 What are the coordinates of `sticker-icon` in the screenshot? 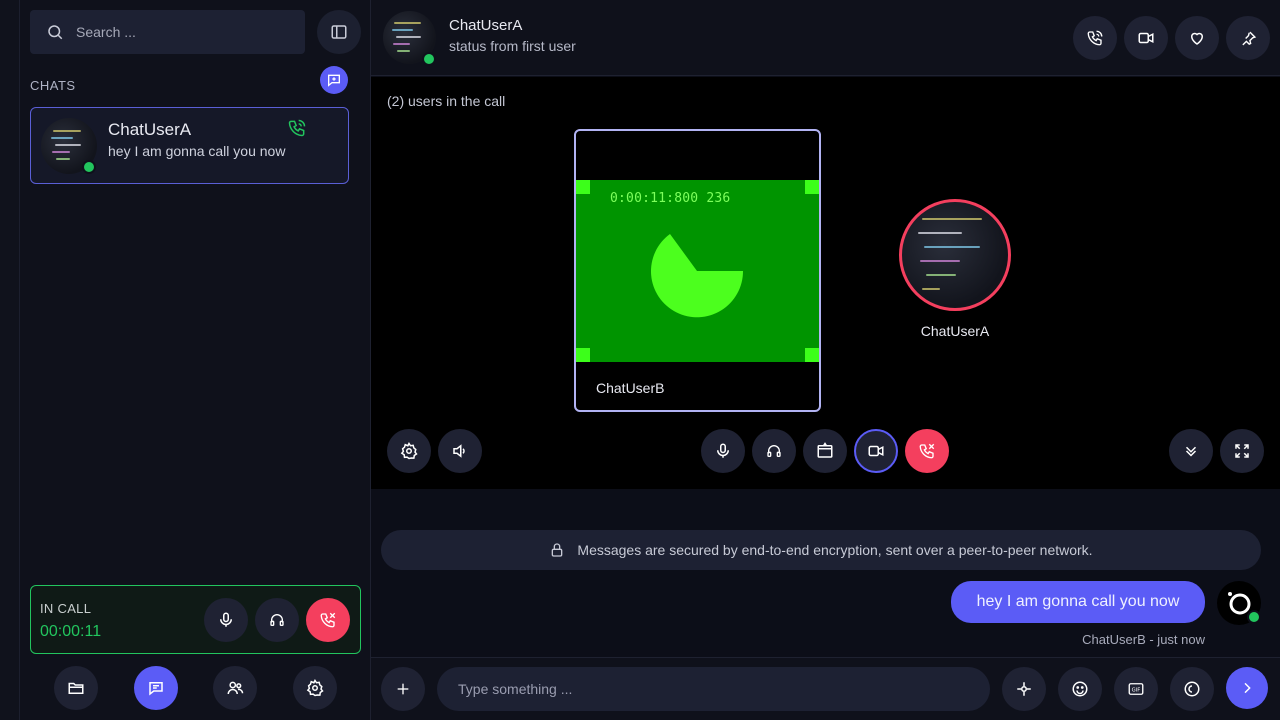 It's located at (1192, 689).